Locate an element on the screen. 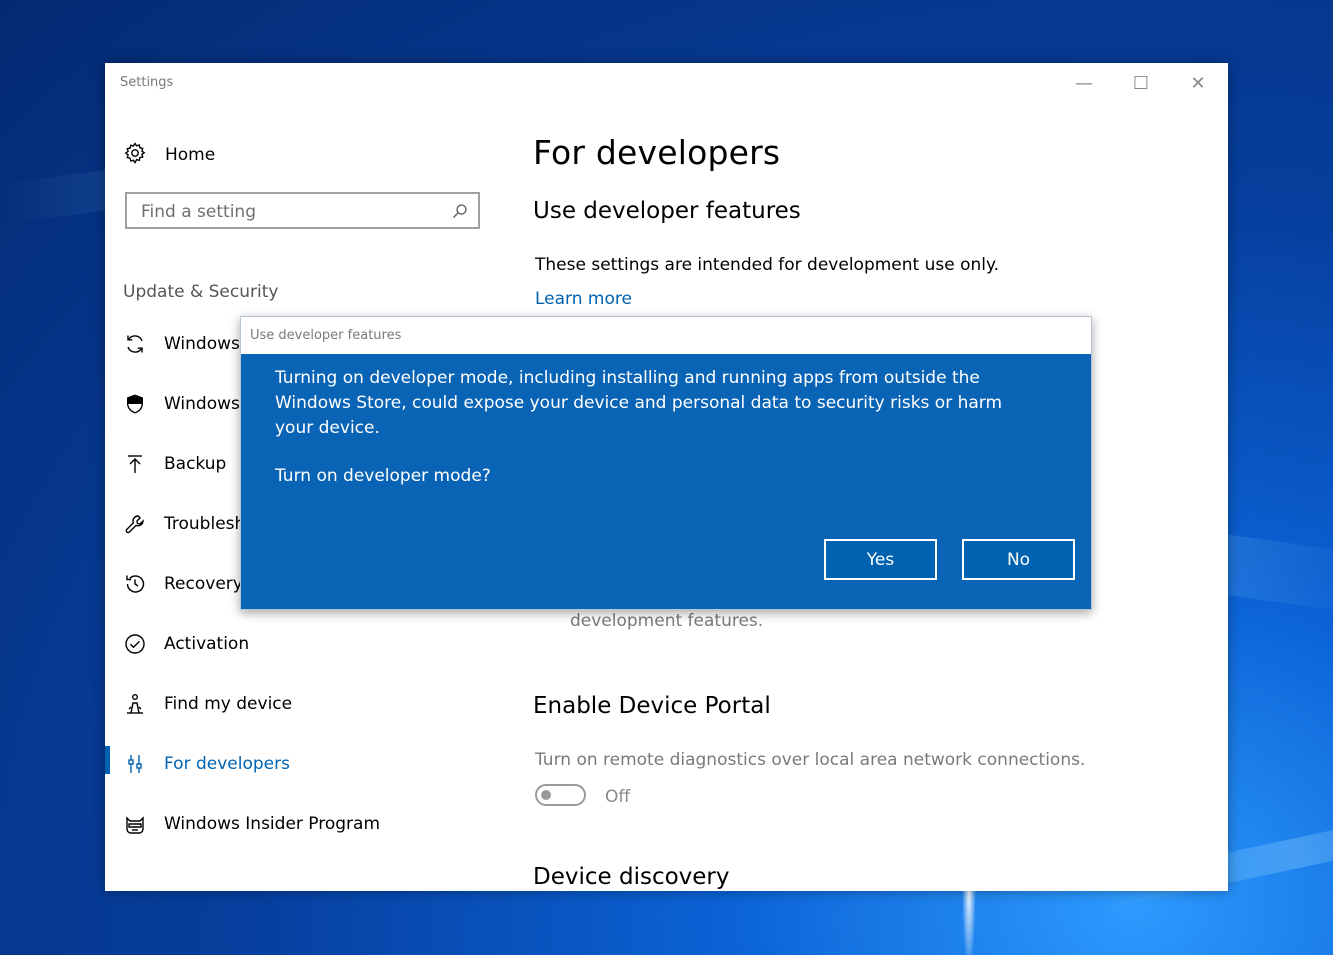 The height and width of the screenshot is (955, 1333). upload-arrow-icon is located at coordinates (135, 464).